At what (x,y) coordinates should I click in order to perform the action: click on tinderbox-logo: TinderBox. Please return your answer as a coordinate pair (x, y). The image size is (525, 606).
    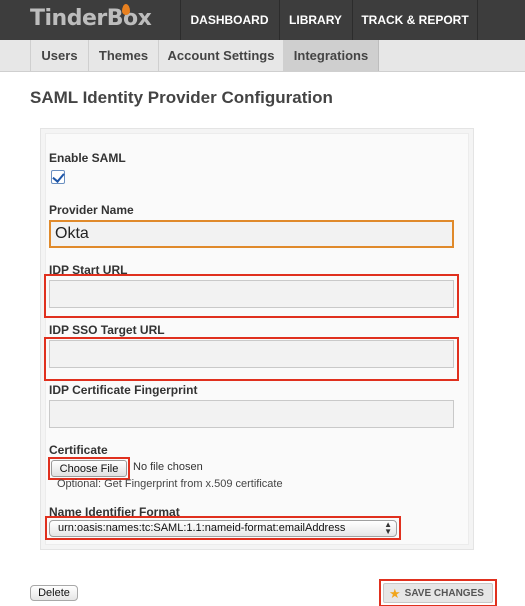
    Looking at the image, I should click on (91, 17).